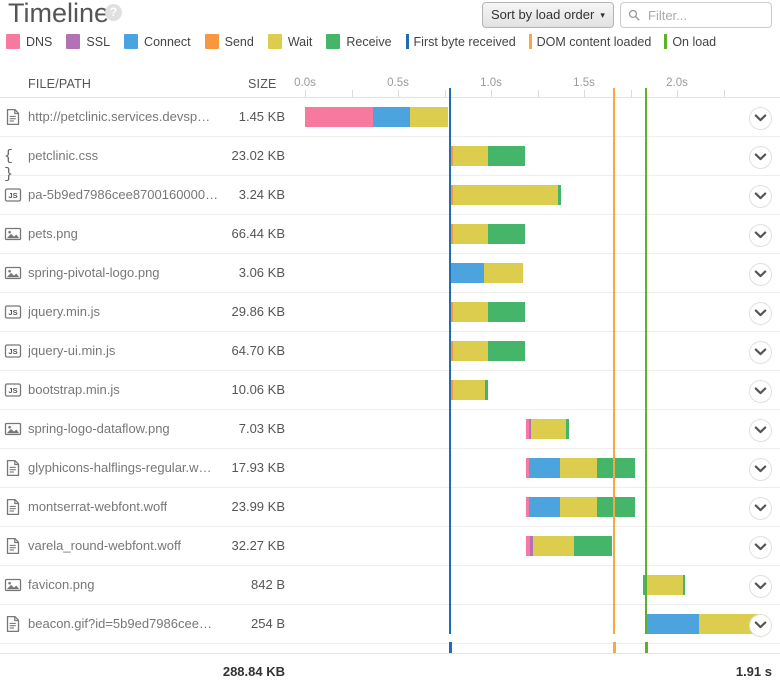  I want to click on search-icon, so click(634, 15).